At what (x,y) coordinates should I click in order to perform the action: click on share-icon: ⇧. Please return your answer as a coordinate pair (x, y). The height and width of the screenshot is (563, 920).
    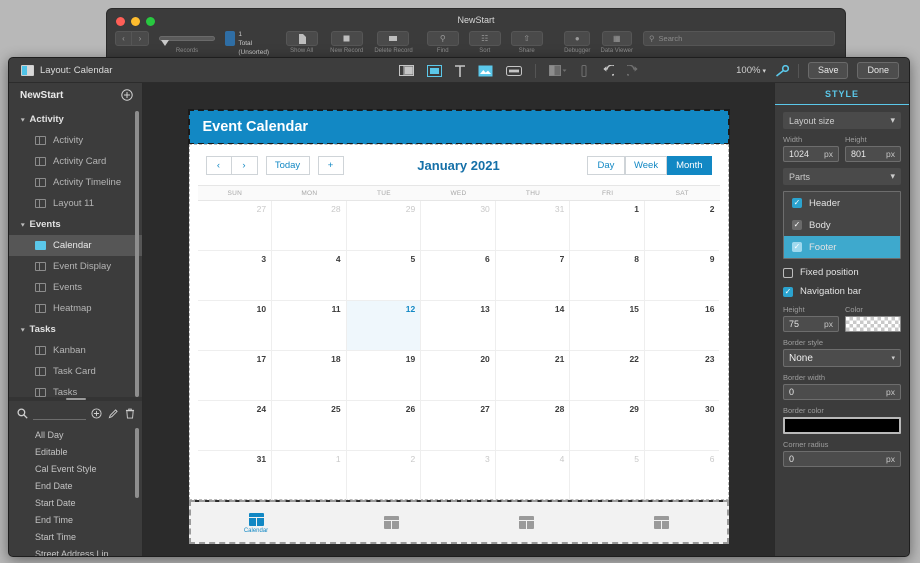
    Looking at the image, I should click on (526, 38).